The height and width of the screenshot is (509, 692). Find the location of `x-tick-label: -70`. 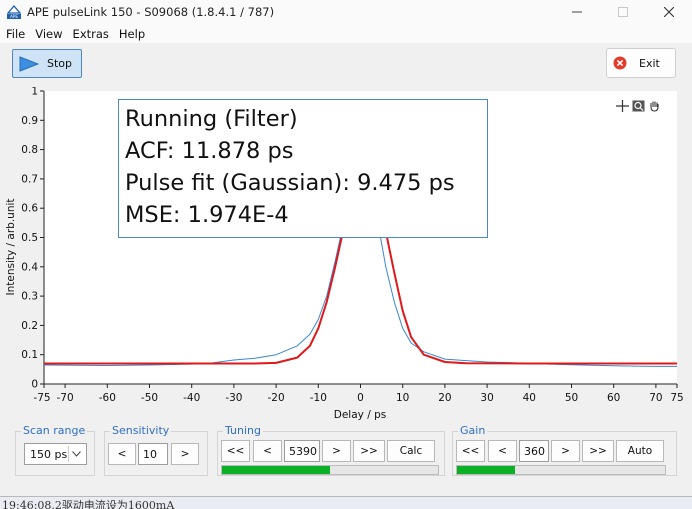

x-tick-label: -70 is located at coordinates (65, 398).